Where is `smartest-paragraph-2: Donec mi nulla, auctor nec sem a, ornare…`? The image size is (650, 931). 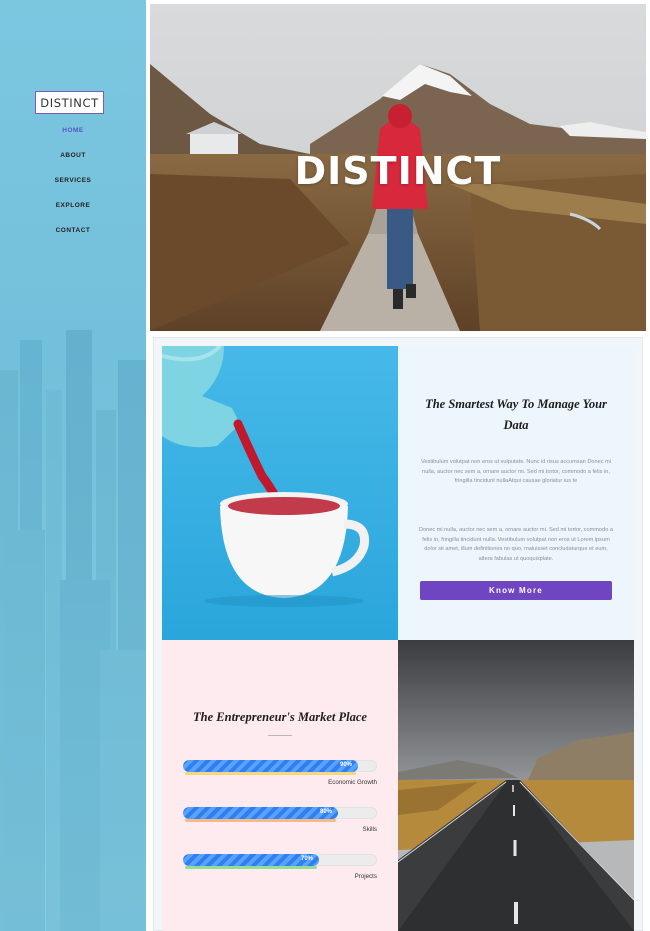 smartest-paragraph-2: Donec mi nulla, auctor nec sem a, ornare… is located at coordinates (515, 544).